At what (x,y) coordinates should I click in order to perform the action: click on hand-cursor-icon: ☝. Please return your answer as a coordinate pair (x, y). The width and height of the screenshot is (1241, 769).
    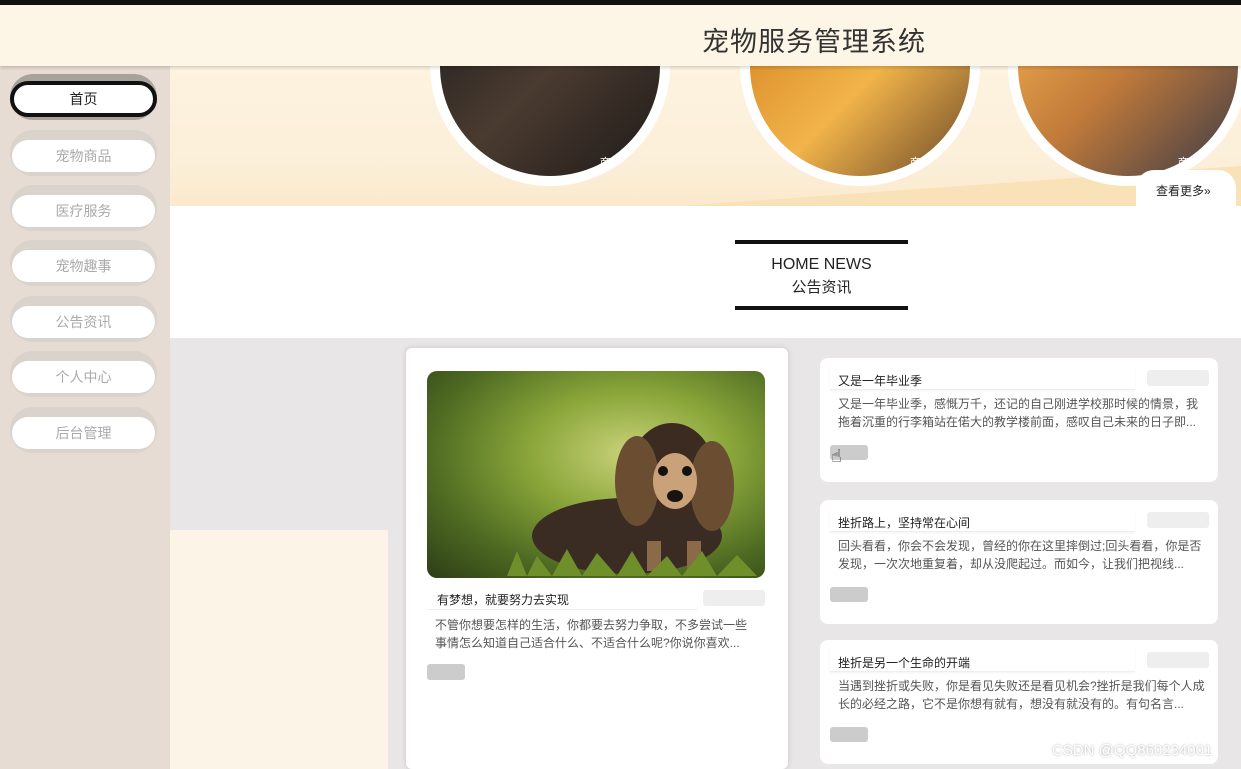
    Looking at the image, I should click on (836, 456).